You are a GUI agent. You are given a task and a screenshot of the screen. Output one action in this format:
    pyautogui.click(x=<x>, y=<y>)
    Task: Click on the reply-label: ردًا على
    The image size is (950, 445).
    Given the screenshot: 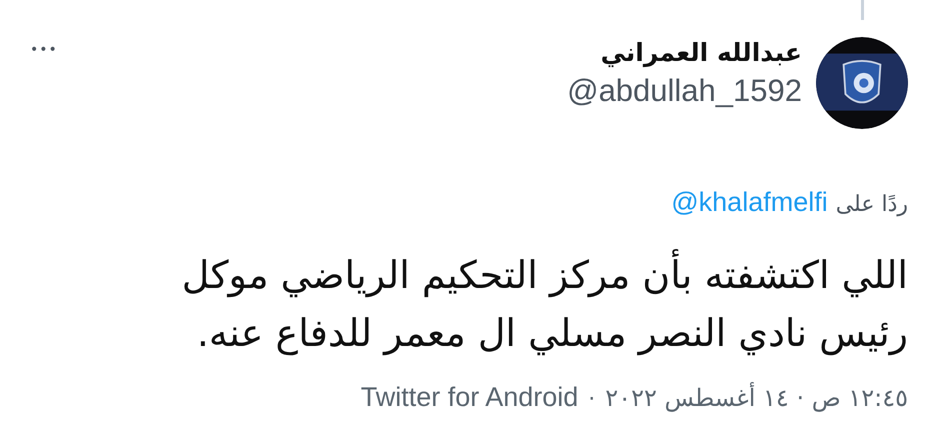 What is the action you would take?
    pyautogui.click(x=872, y=204)
    